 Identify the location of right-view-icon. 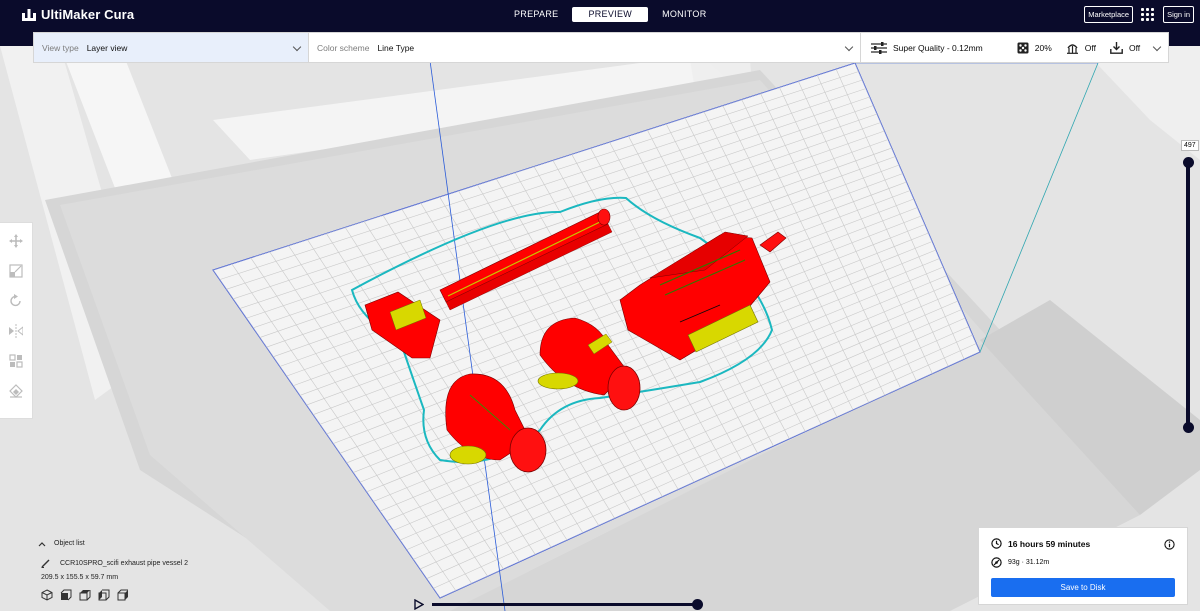
(123, 595).